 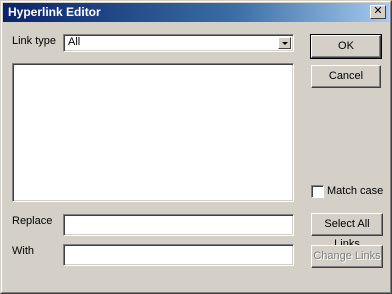 What do you see at coordinates (74, 42) in the screenshot?
I see `link-type-value: All` at bounding box center [74, 42].